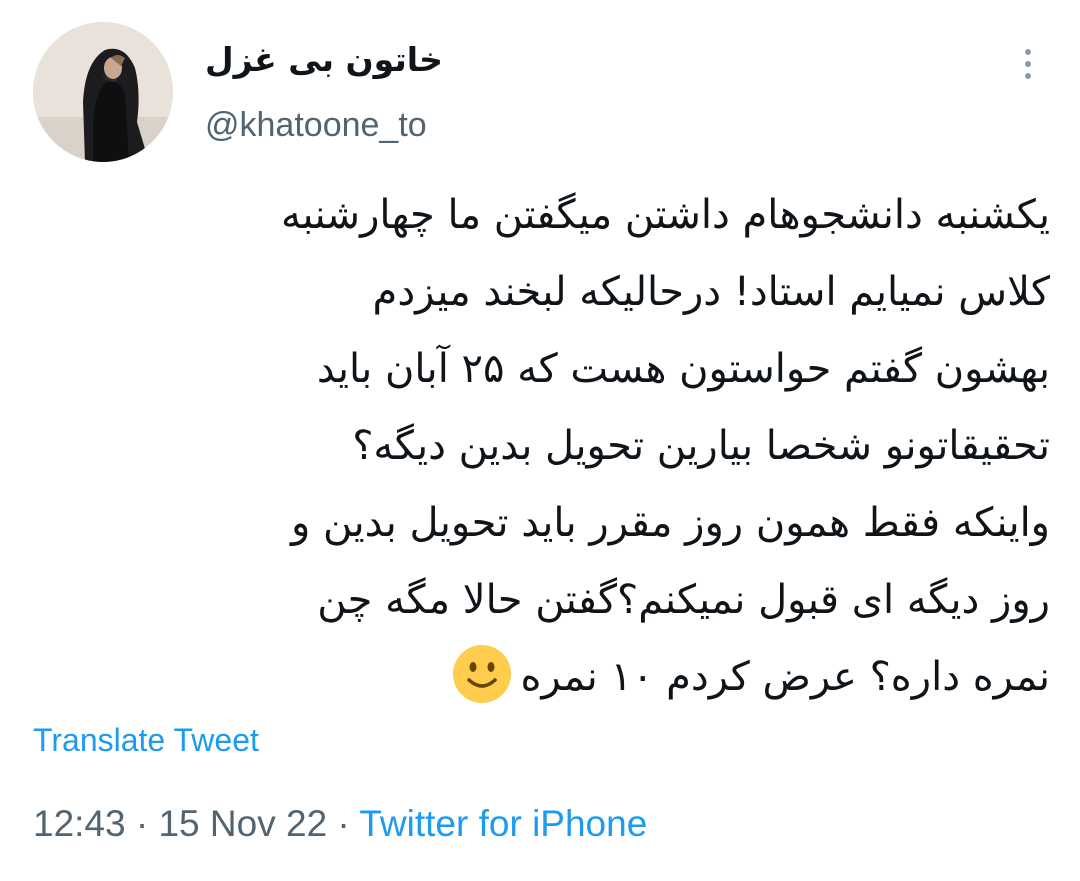  I want to click on tweet-last-line: نمره داره؟ عرض کردم ۱۰ نمره, so click(540, 677).